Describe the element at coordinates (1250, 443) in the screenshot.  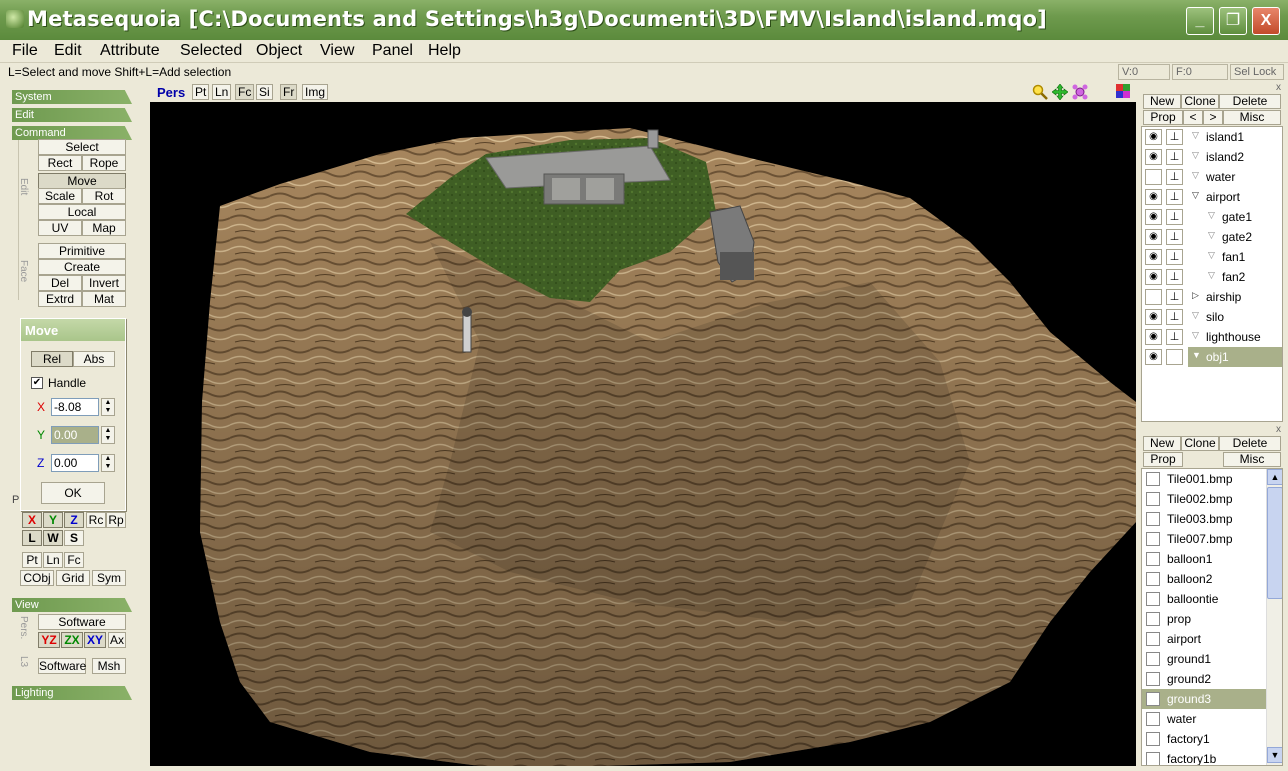
I see `material-delete-button: Delete` at that location.